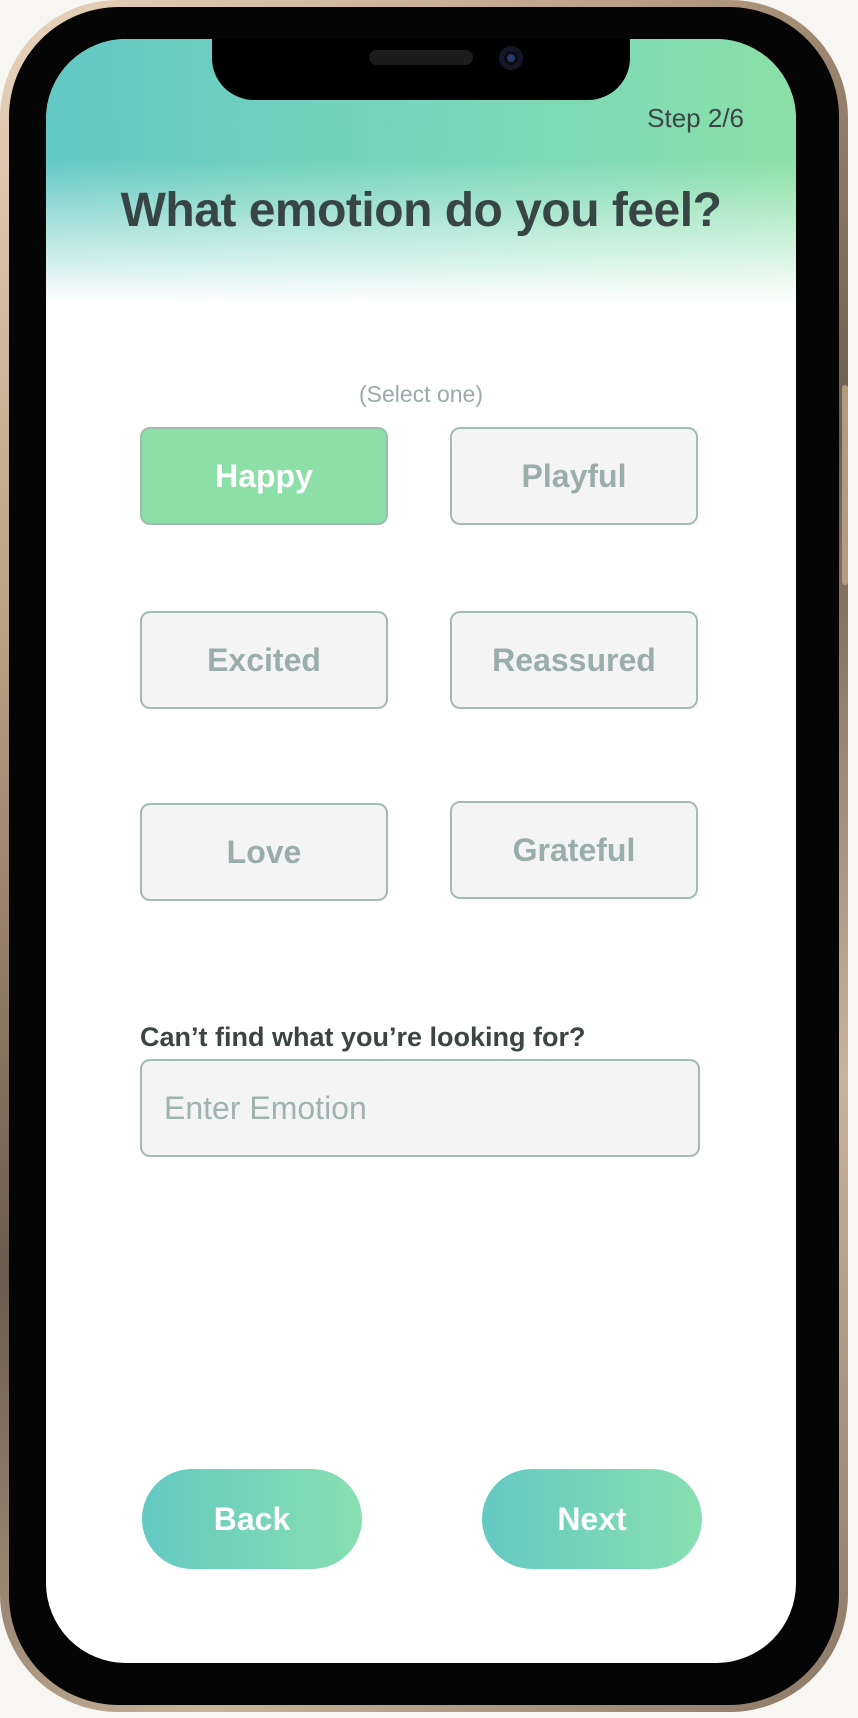 The height and width of the screenshot is (1718, 858). Describe the element at coordinates (511, 58) in the screenshot. I see `camera-icon` at that location.